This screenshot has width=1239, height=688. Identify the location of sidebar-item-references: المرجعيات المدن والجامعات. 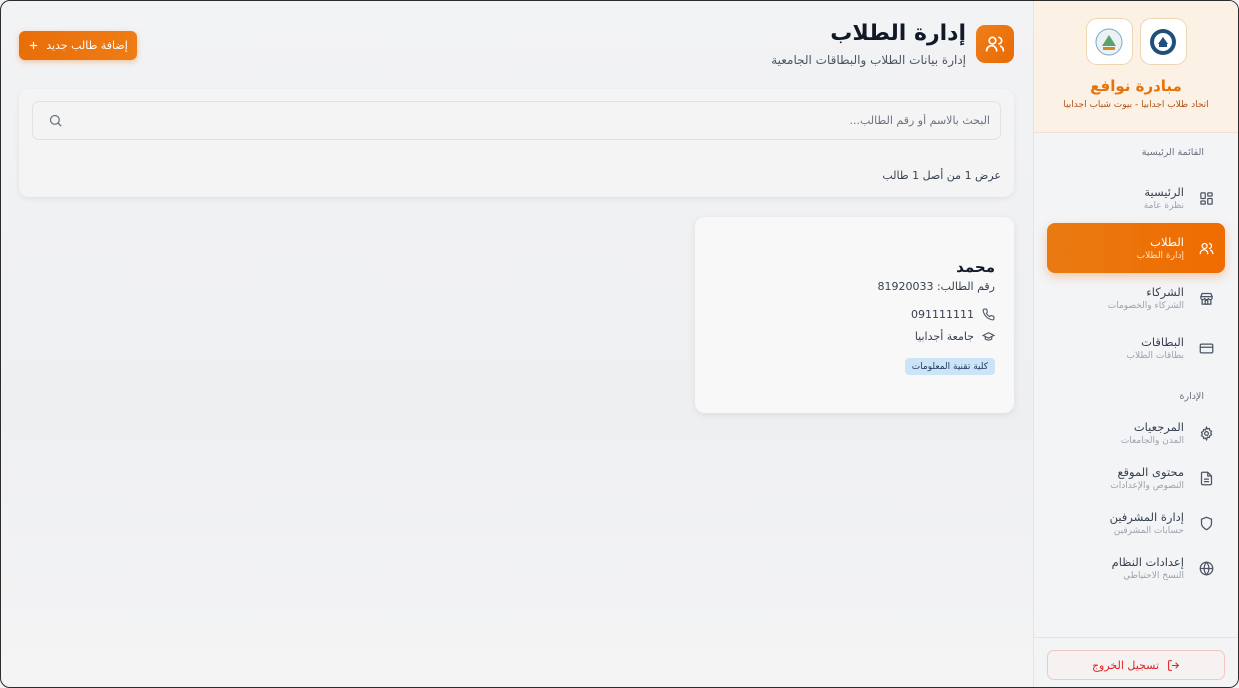
(1136, 433).